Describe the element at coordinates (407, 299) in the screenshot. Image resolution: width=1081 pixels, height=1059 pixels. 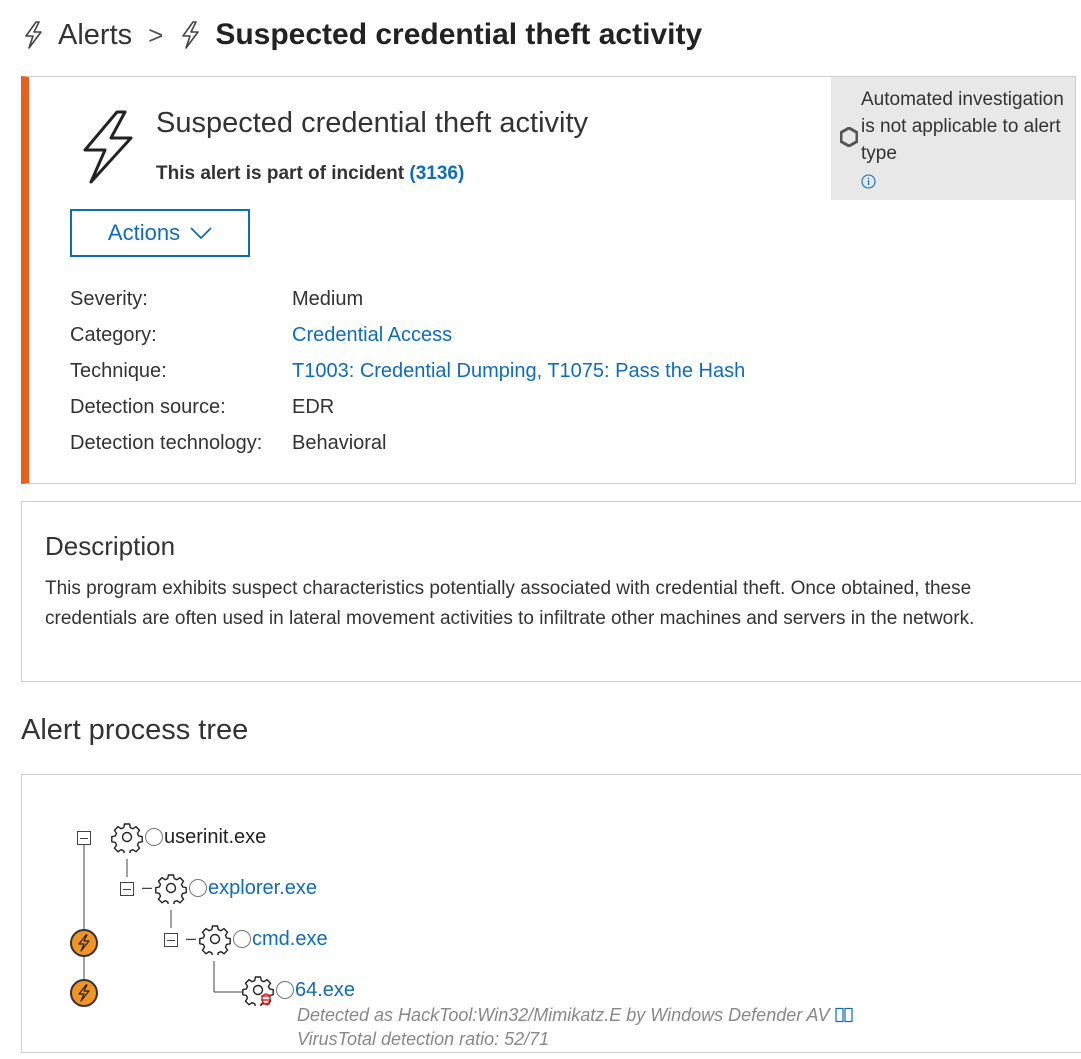
I see `property-row-severity: Severity: Medium` at that location.